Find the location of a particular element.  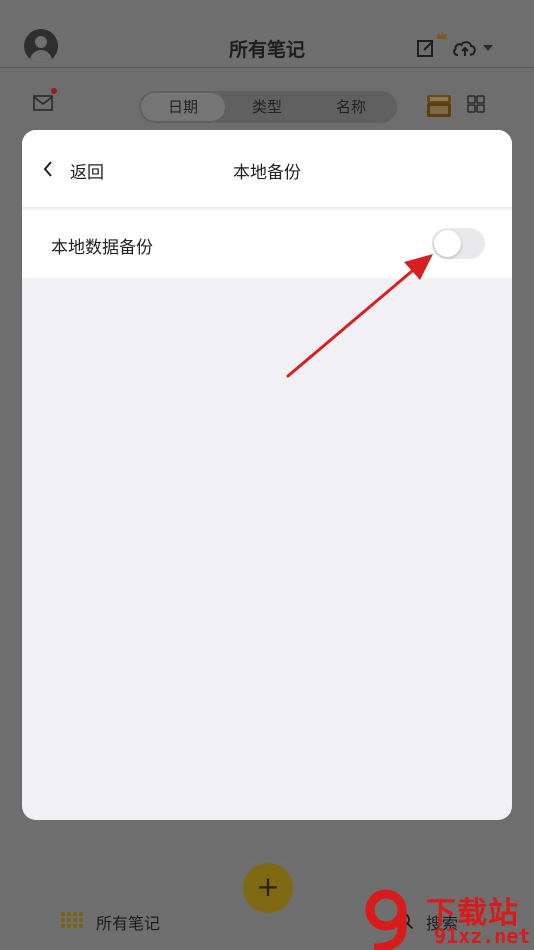

dialog-header: 返回 本地备份 is located at coordinates (267, 169).